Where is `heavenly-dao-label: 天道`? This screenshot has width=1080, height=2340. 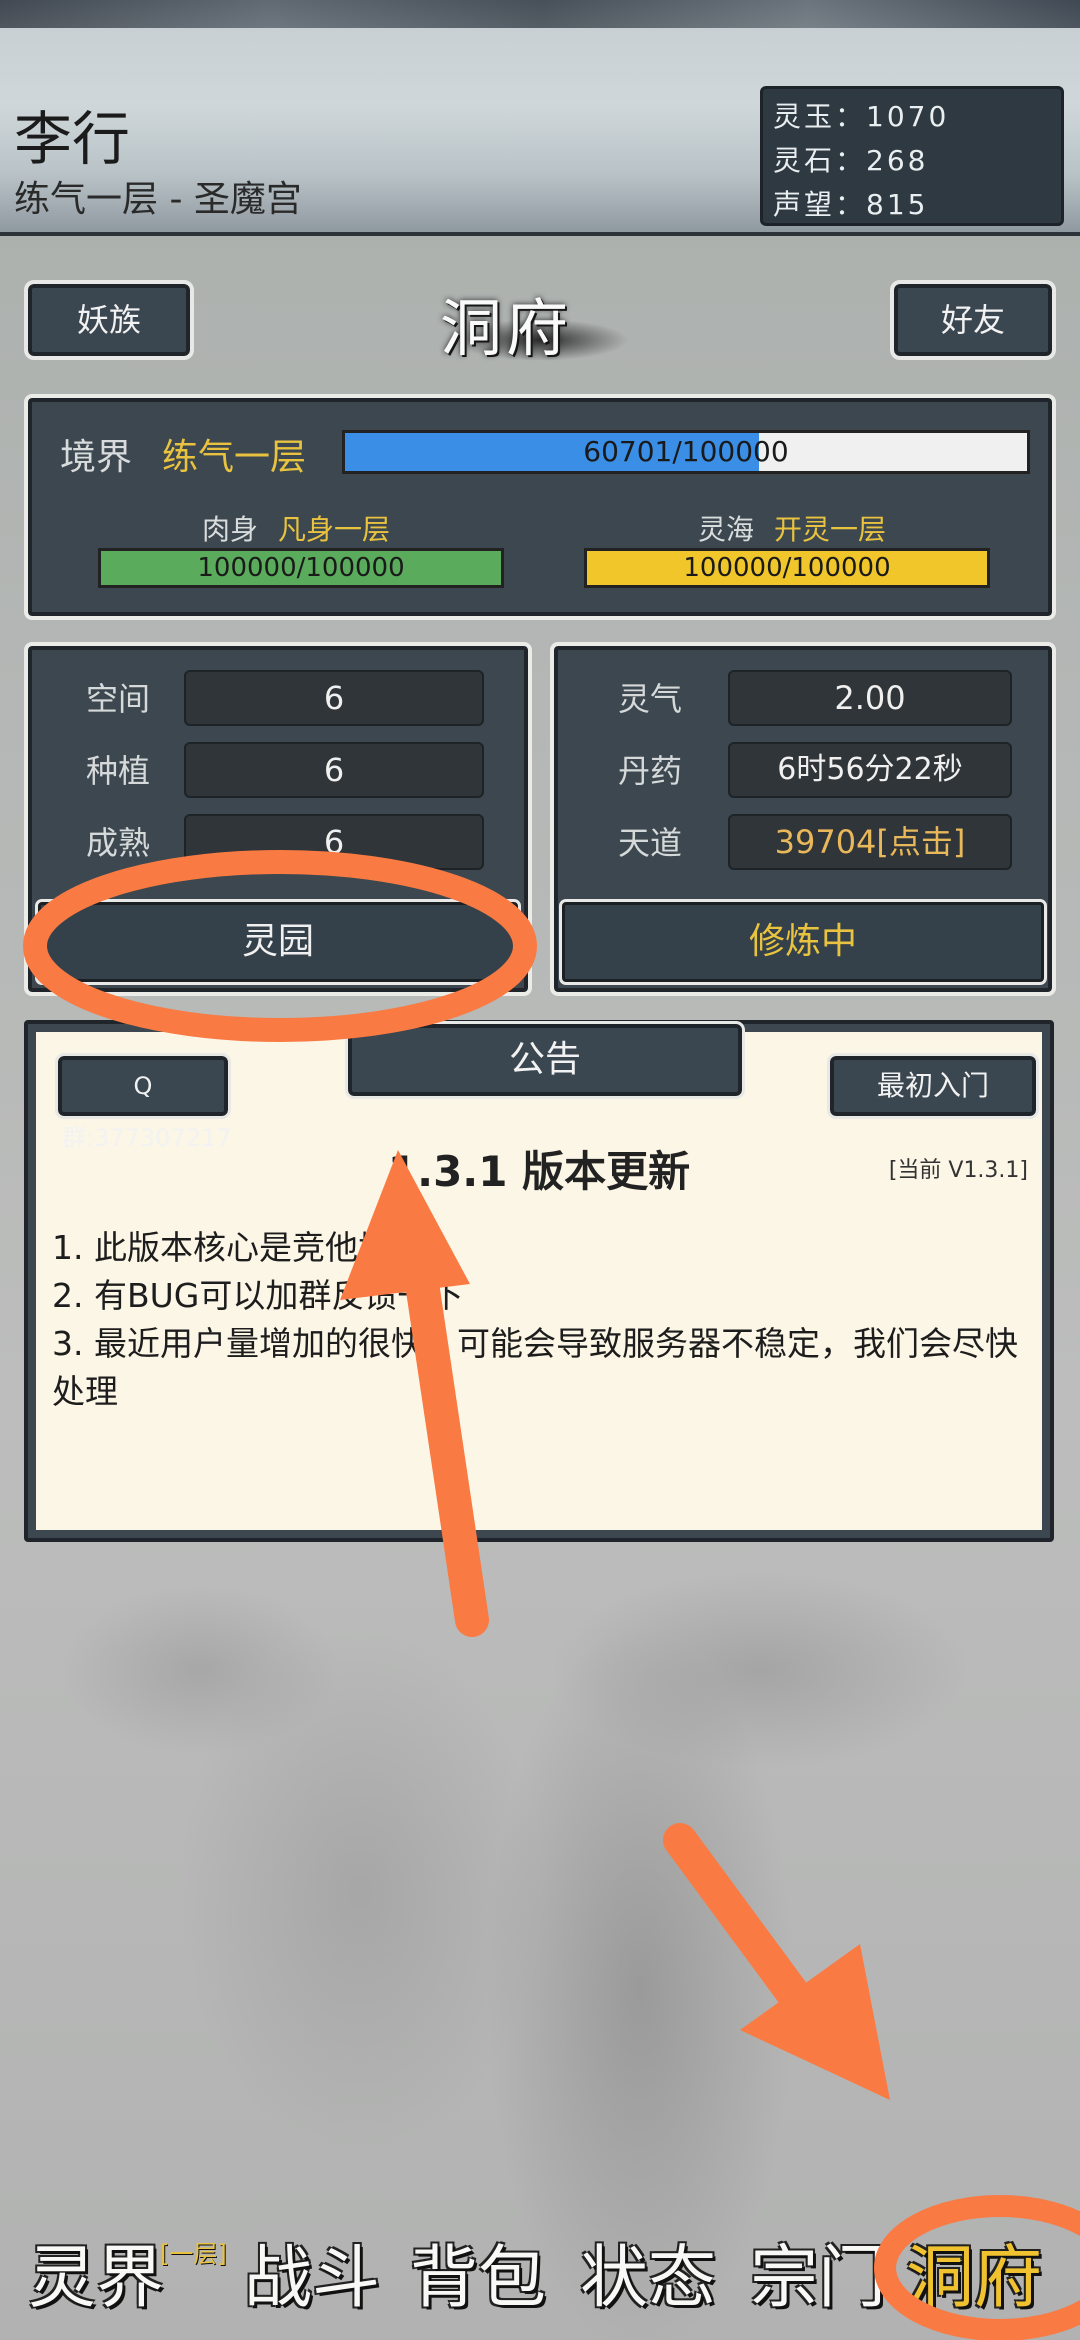
heavenly-dao-label: 天道 is located at coordinates (650, 843).